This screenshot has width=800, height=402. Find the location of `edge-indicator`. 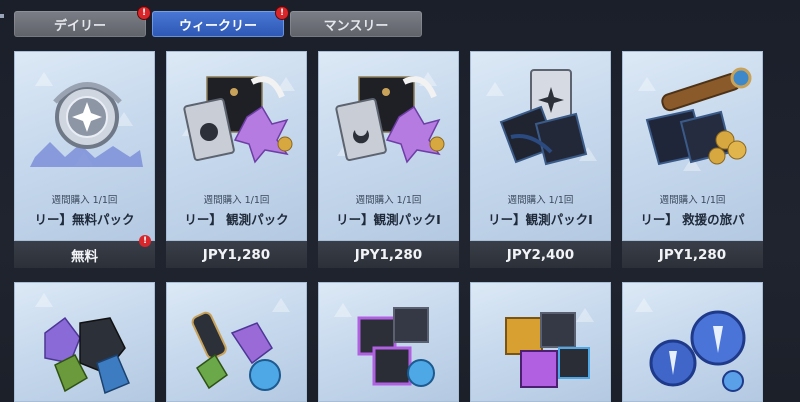

edge-indicator is located at coordinates (2, 16).